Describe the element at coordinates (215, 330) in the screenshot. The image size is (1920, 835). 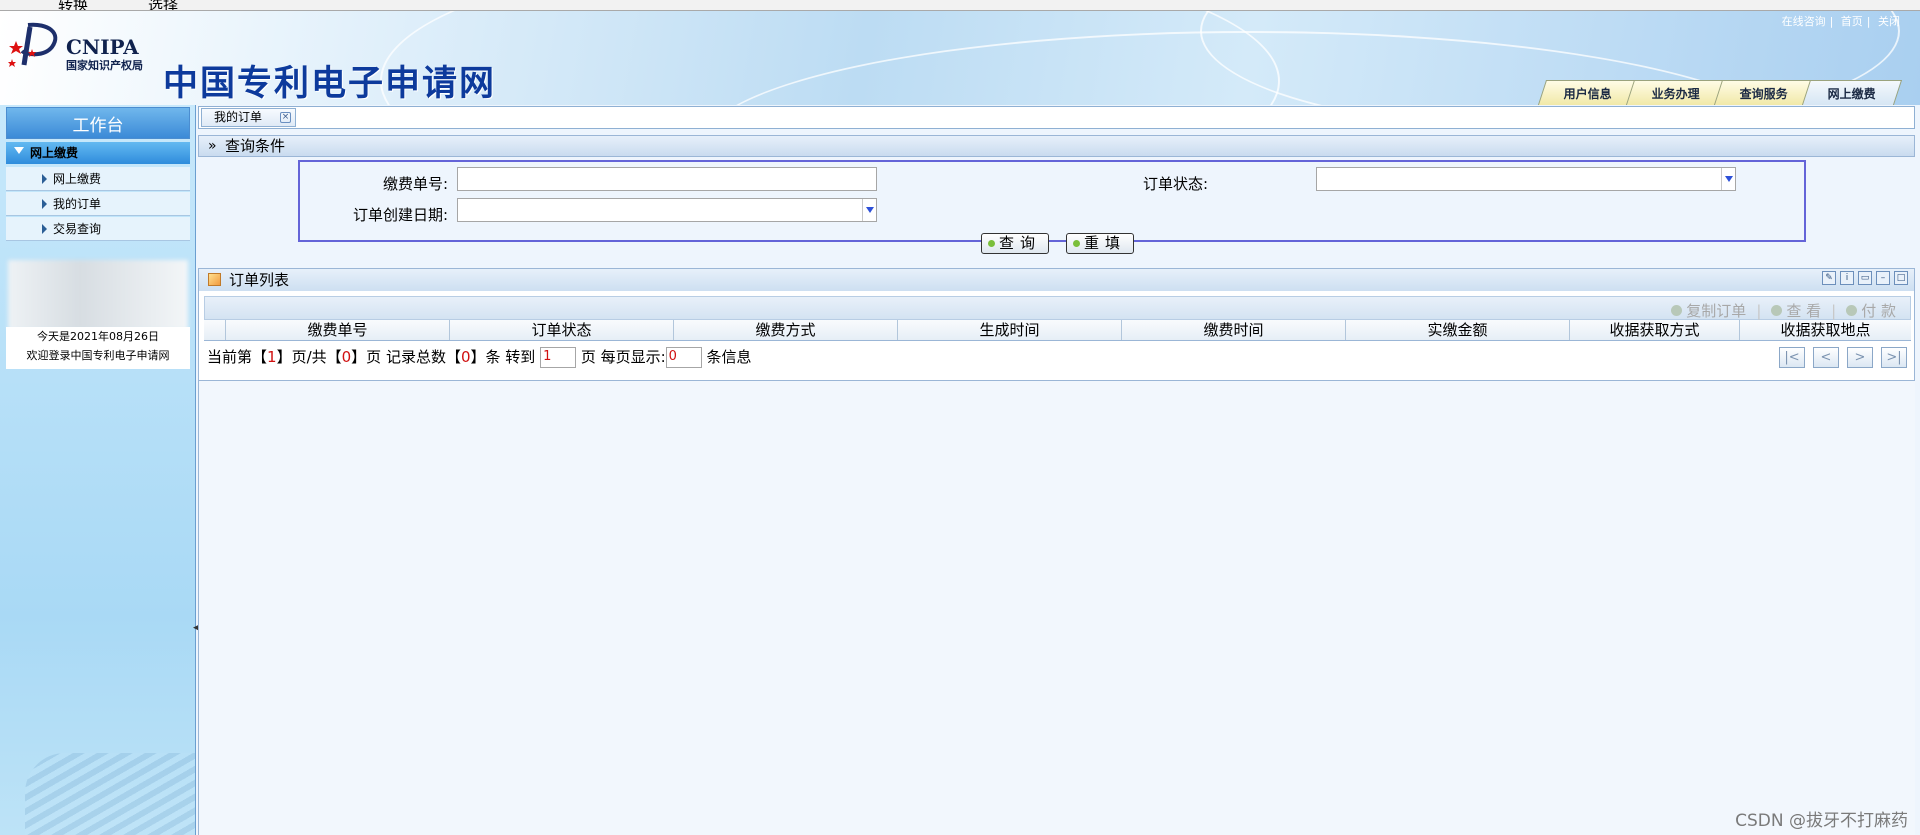
I see `row-select-header` at that location.